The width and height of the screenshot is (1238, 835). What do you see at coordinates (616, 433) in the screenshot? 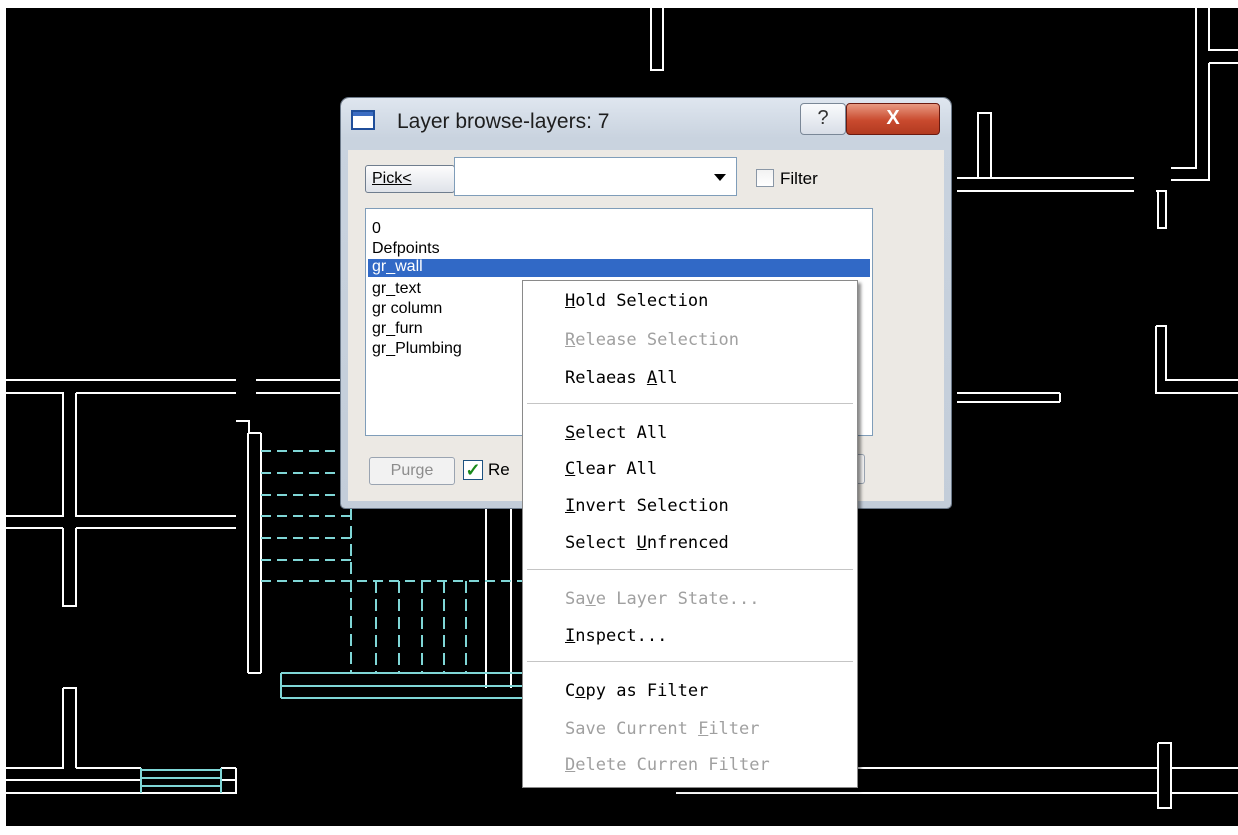
I see `menu-item-select-all: Select All` at bounding box center [616, 433].